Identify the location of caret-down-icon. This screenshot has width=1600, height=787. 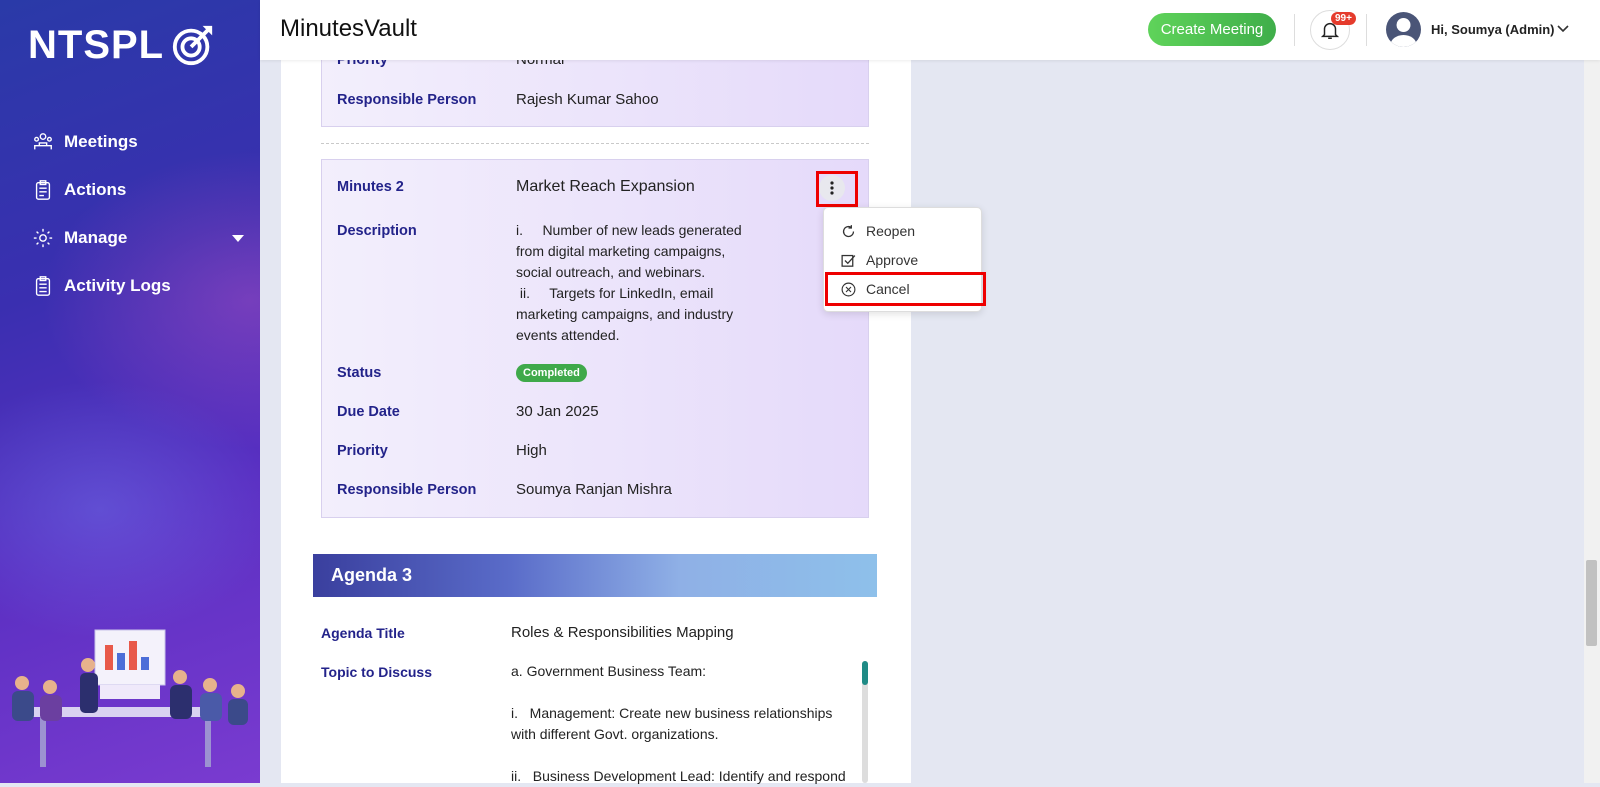
(238, 238).